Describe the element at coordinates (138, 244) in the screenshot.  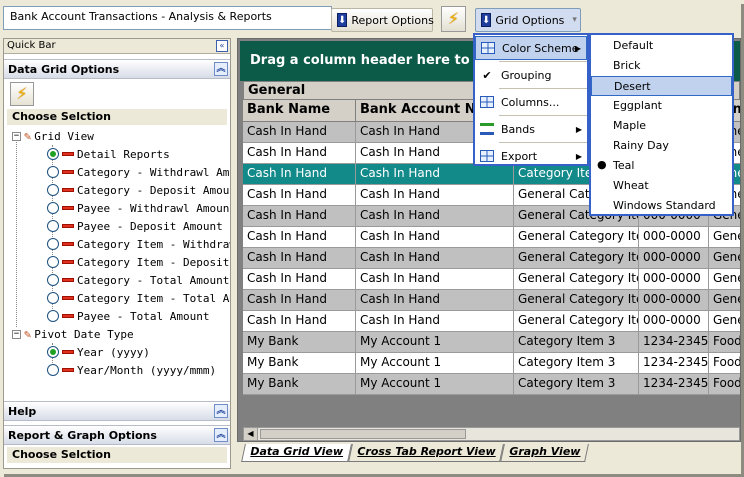
I see `tree-radio-item: Category Item - Withdraw` at that location.